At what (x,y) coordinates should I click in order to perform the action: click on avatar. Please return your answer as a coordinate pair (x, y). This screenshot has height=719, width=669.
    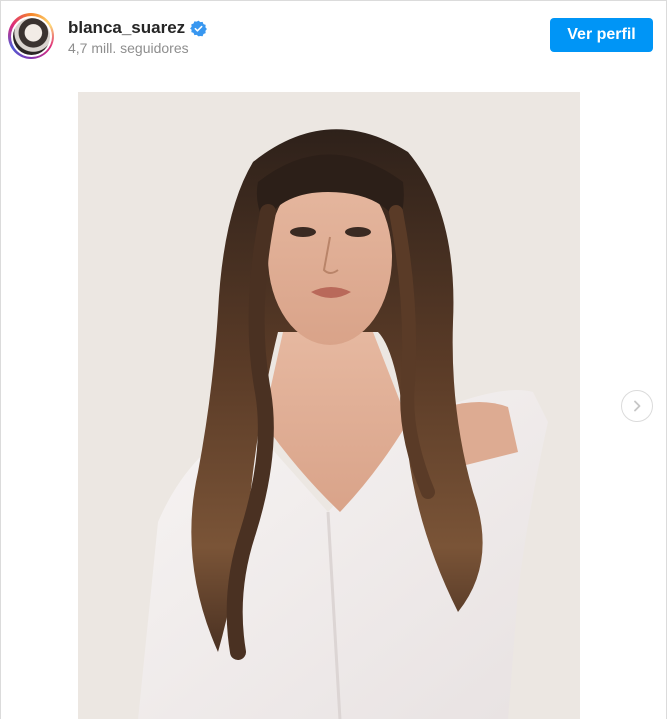
    Looking at the image, I should click on (31, 36).